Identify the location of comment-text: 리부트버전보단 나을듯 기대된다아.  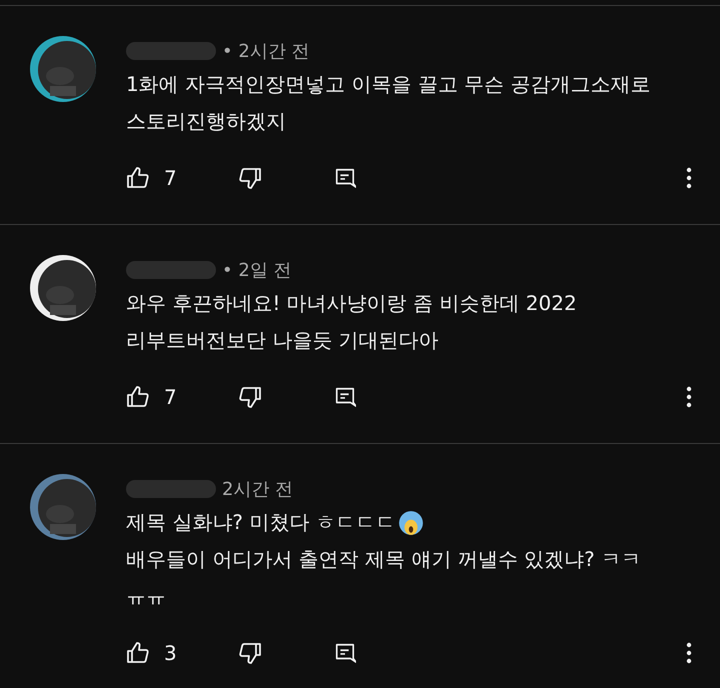
(282, 340).